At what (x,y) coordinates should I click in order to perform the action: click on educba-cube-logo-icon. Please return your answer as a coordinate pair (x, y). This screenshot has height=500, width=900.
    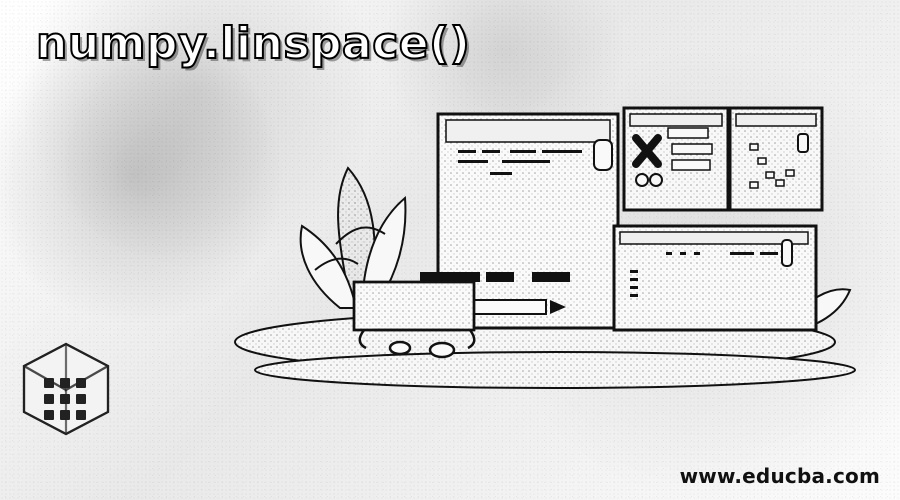
    Looking at the image, I should click on (66, 389).